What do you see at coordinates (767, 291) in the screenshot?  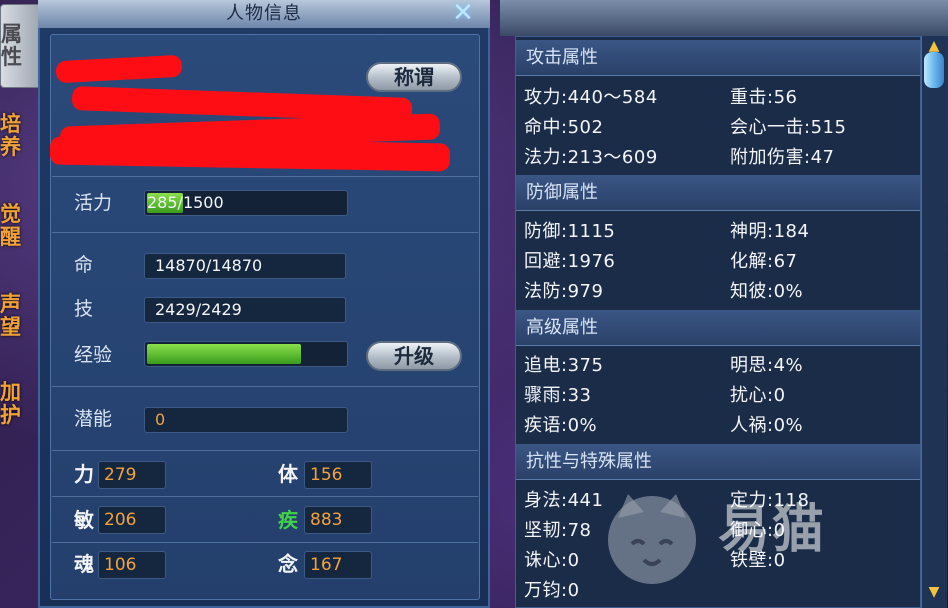 I see `attr-item: 知彼:0%` at bounding box center [767, 291].